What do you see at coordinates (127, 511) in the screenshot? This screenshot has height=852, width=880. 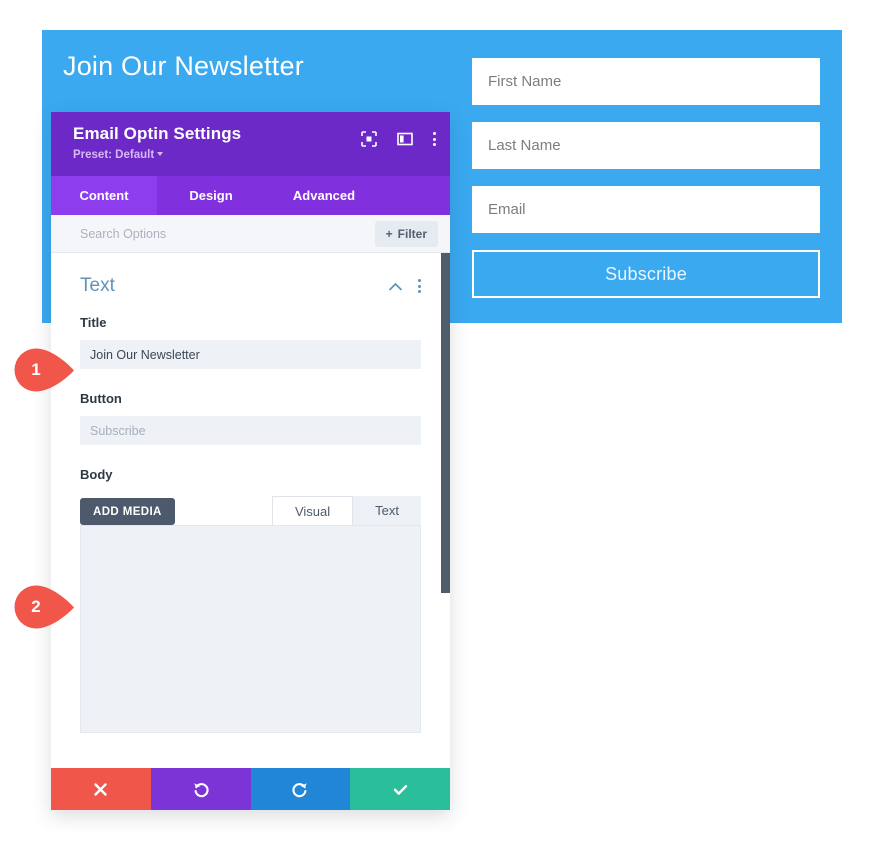 I see `add-media-button: ADD MEDIA` at bounding box center [127, 511].